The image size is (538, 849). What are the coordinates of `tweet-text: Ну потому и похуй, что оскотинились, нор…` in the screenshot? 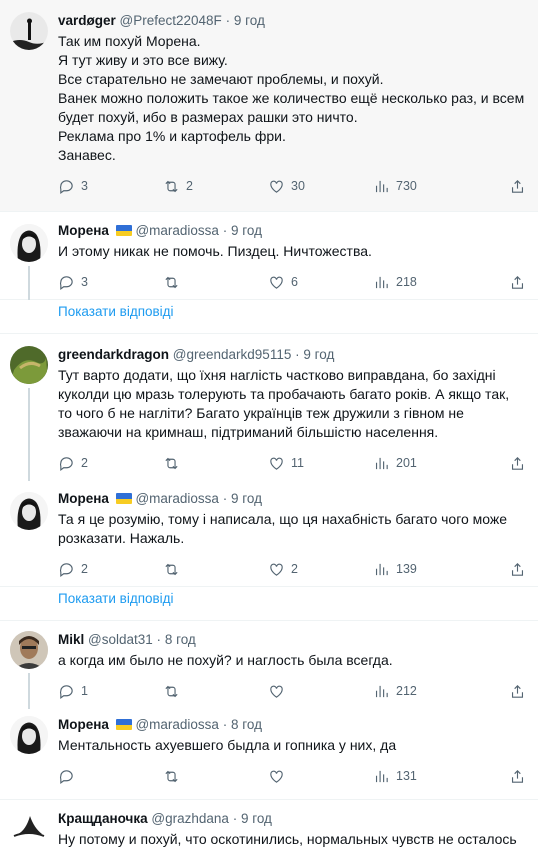 It's located at (287, 839).